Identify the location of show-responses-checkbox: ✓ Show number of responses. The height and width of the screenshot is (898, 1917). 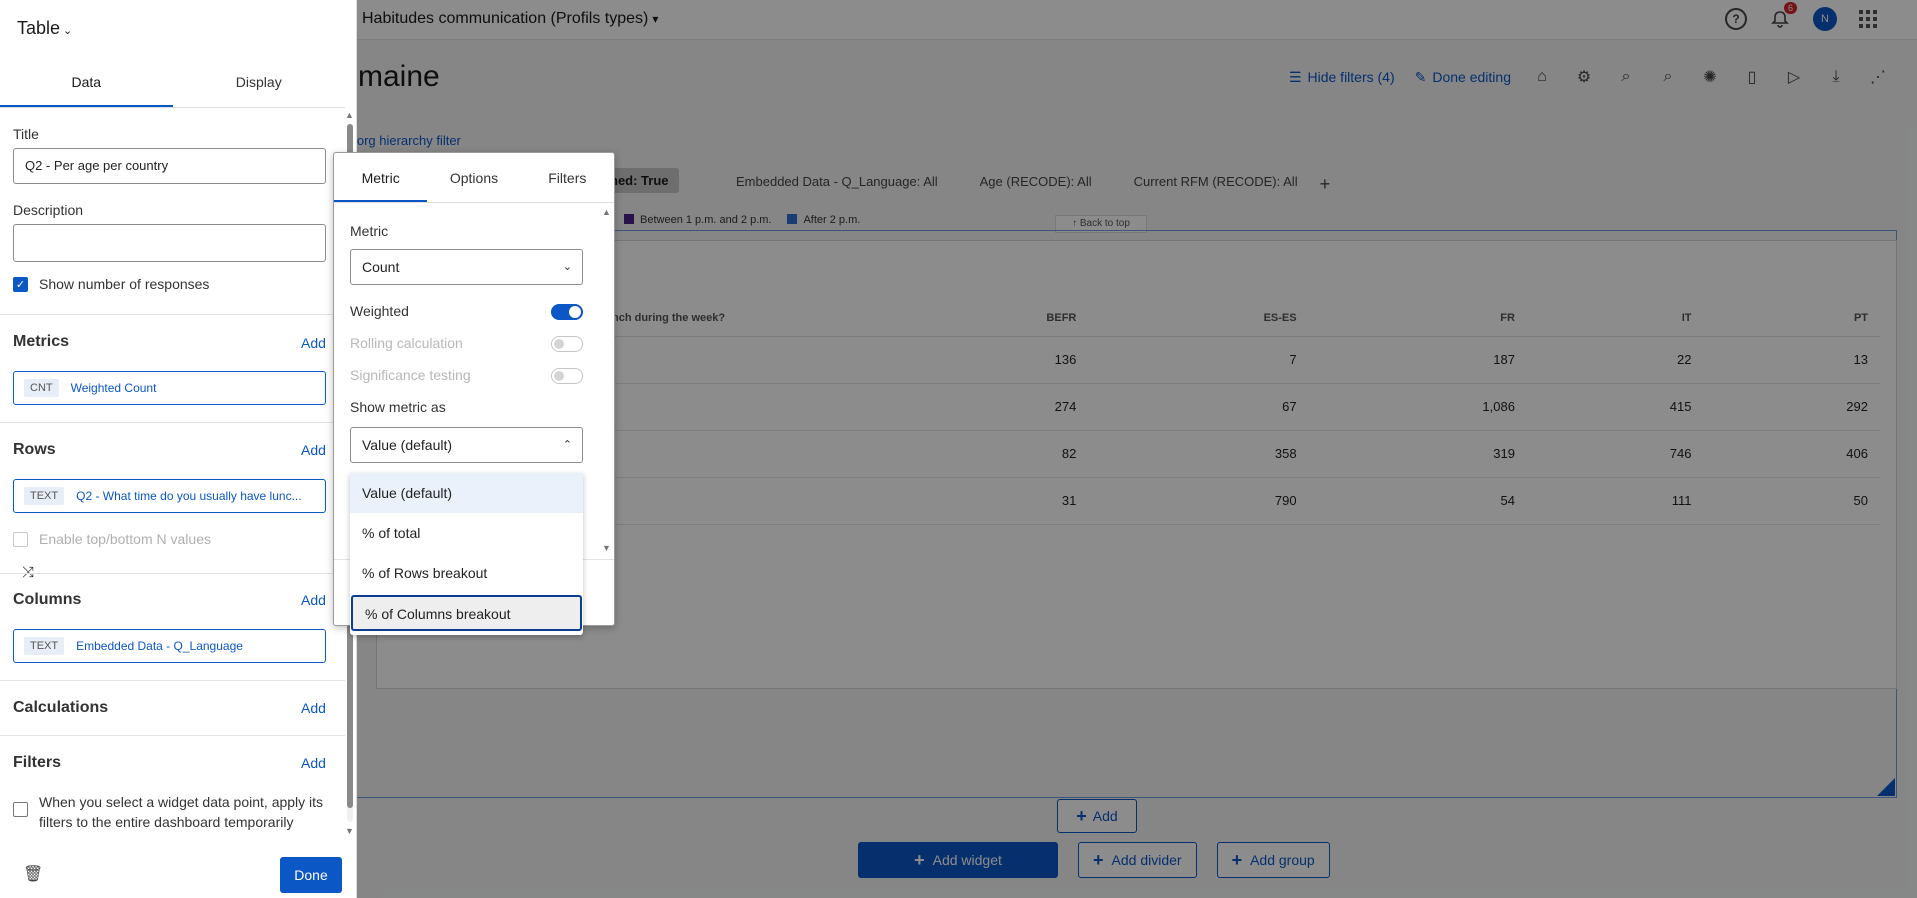
(111, 284).